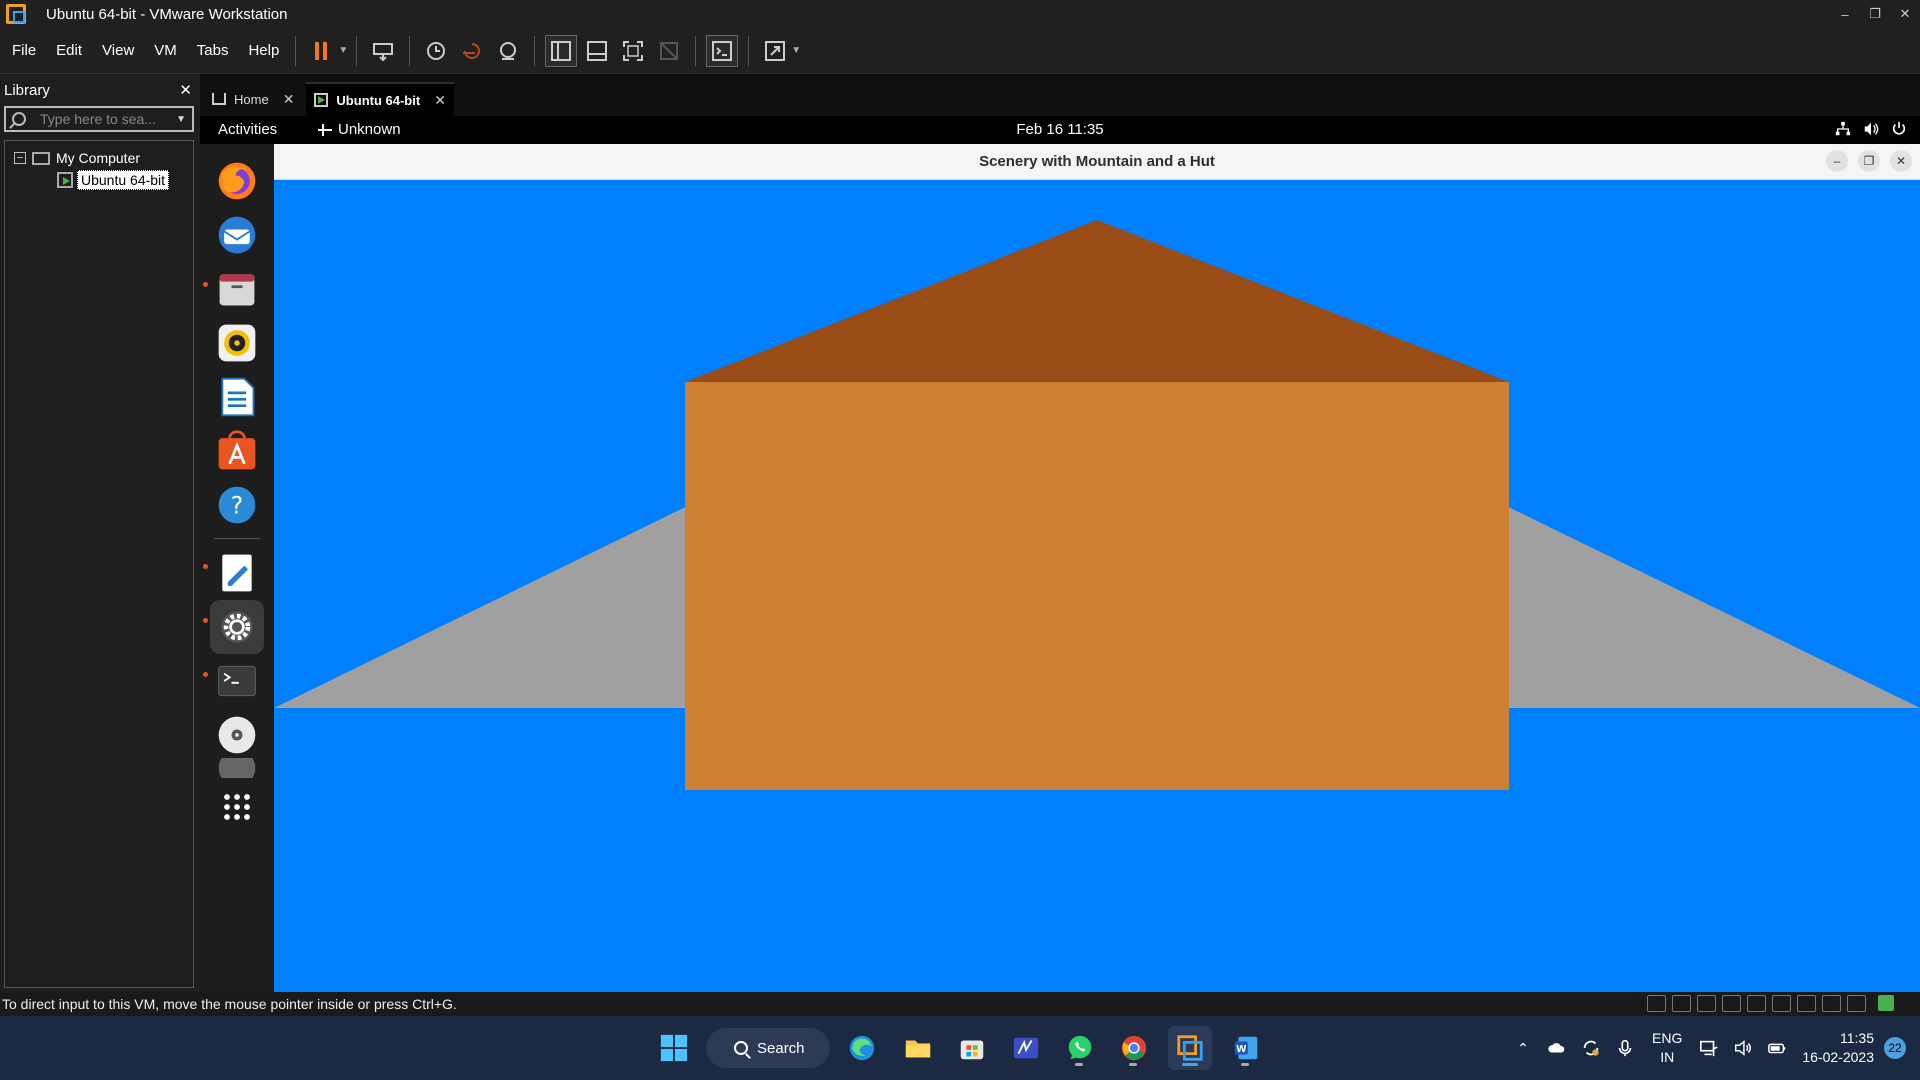 Image resolution: width=1920 pixels, height=1080 pixels. I want to click on chevron-up-icon: ⌃, so click(1523, 1048).